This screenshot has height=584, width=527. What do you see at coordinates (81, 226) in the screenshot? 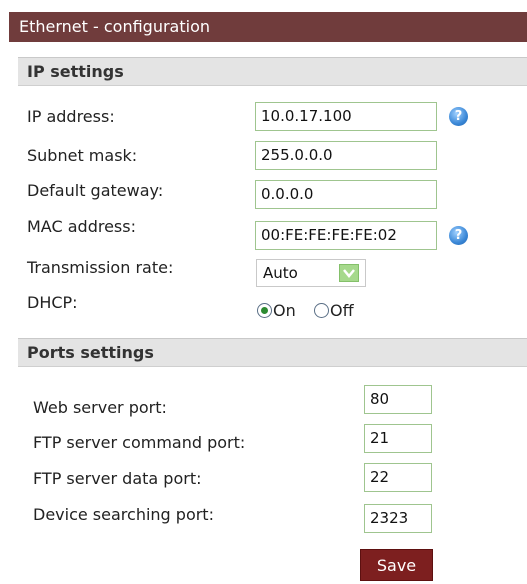
I see `mac-address-label: MAC address:` at bounding box center [81, 226].